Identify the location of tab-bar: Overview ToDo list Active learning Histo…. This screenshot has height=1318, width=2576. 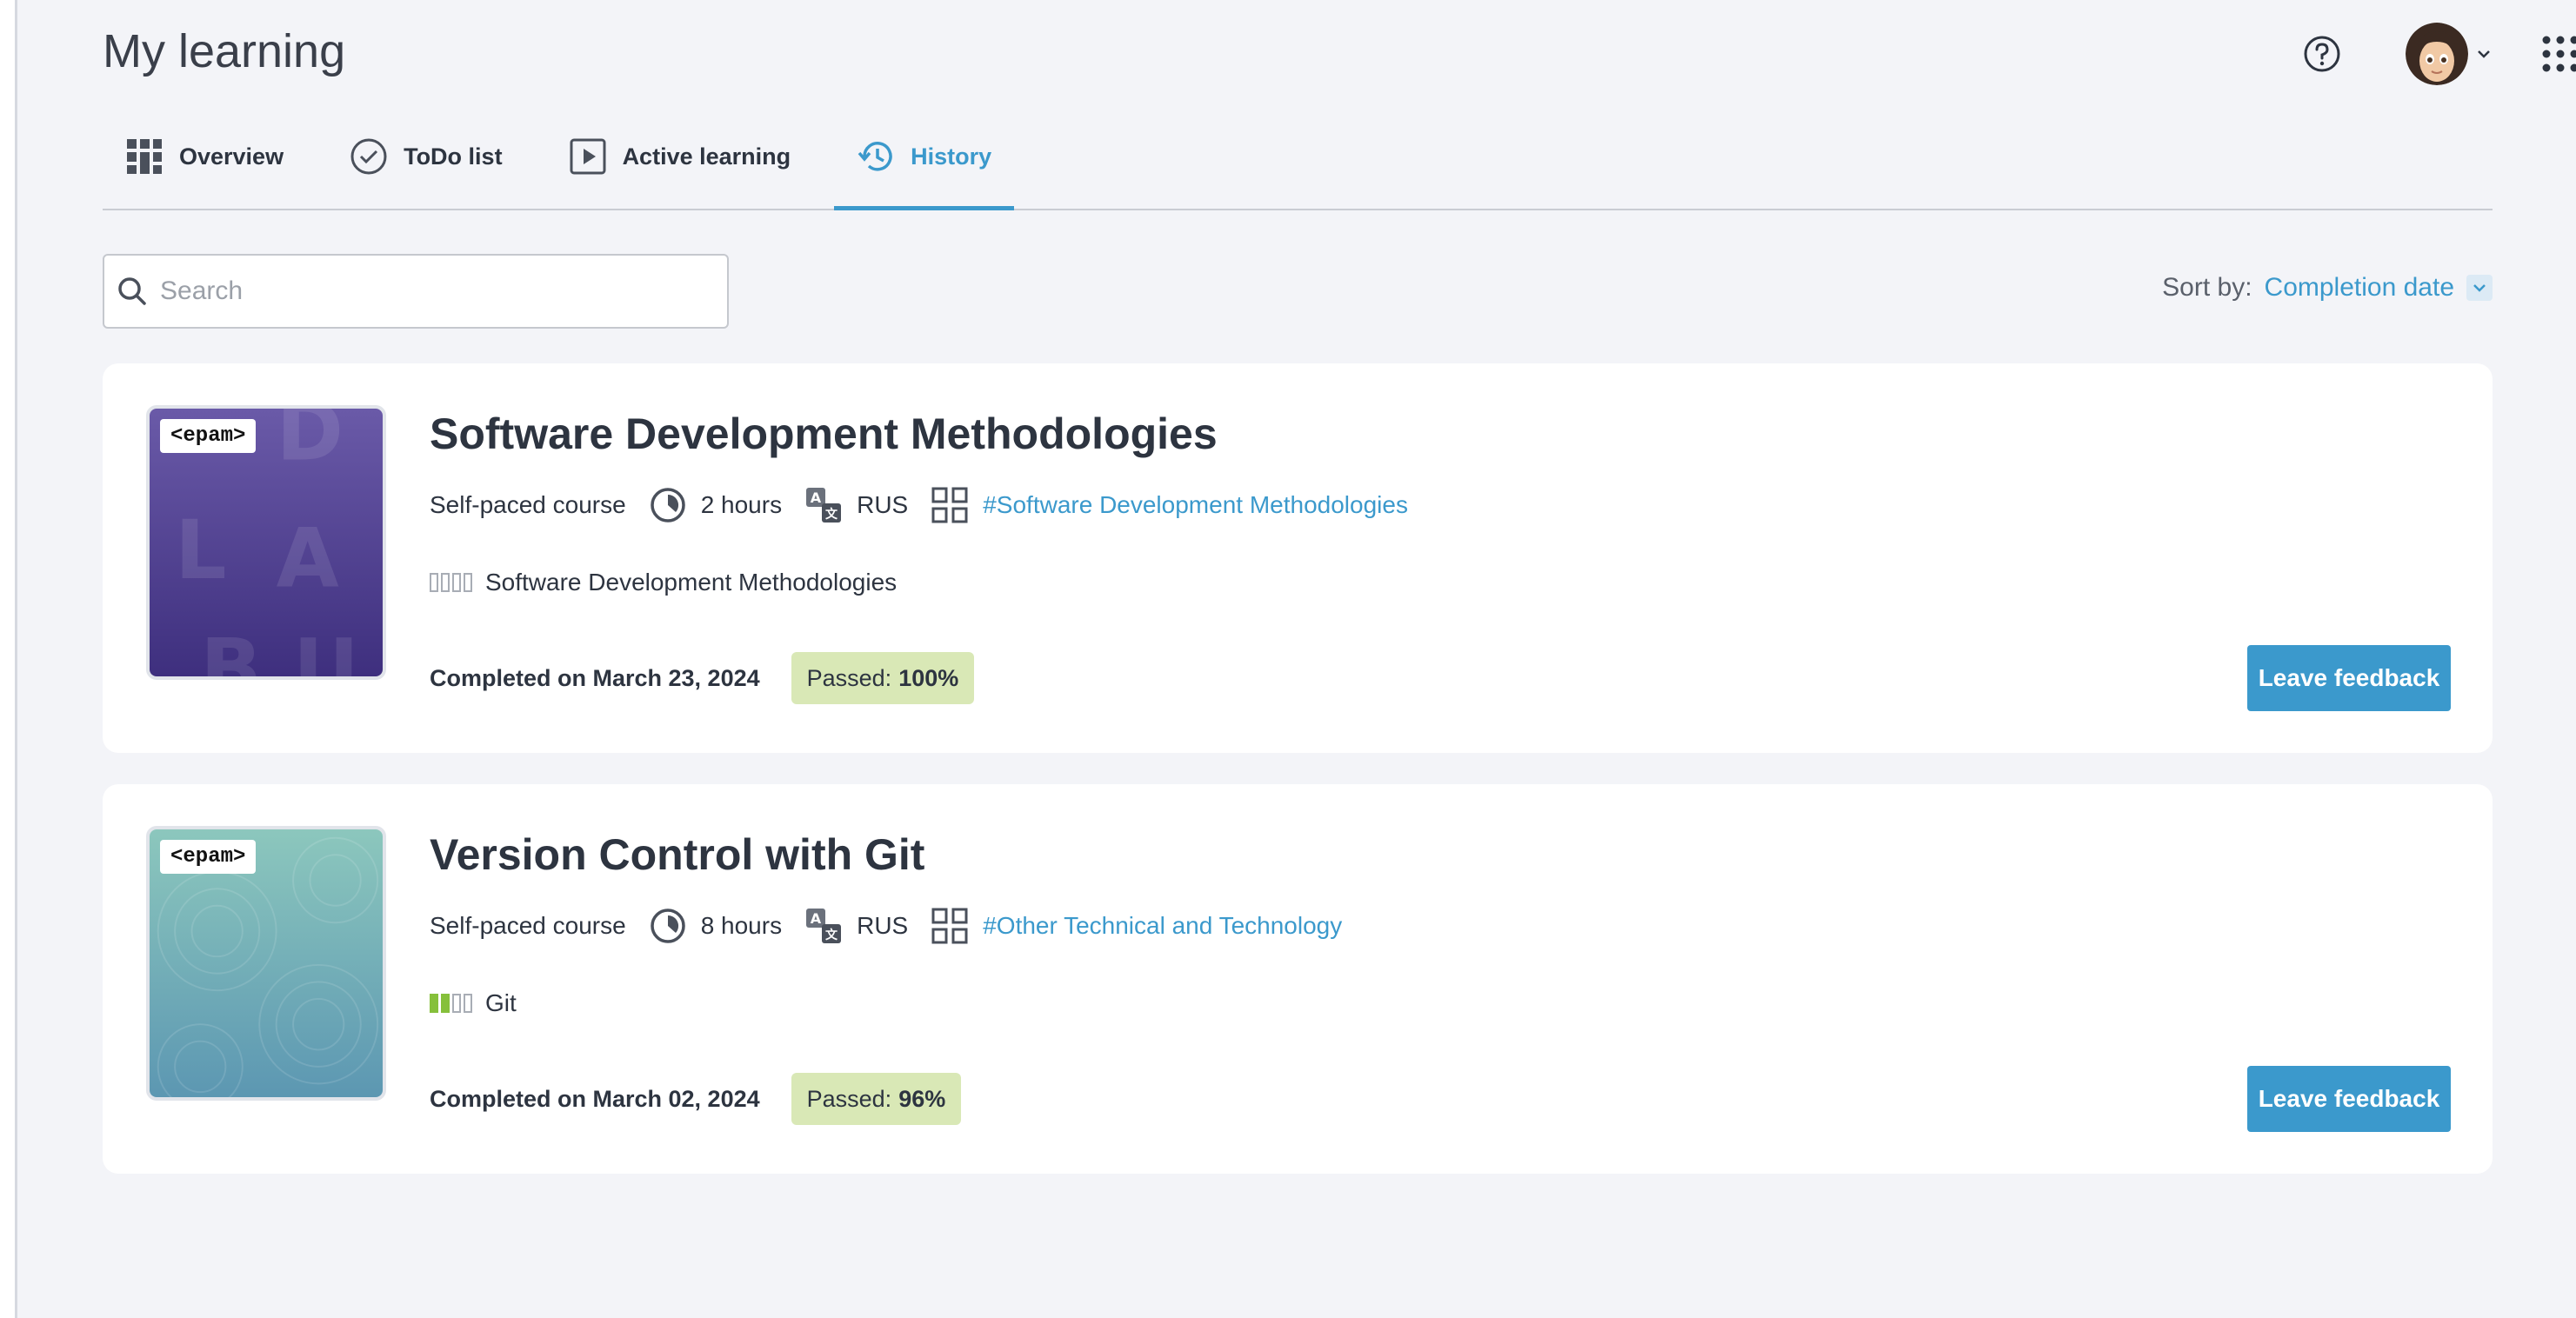
(1298, 158).